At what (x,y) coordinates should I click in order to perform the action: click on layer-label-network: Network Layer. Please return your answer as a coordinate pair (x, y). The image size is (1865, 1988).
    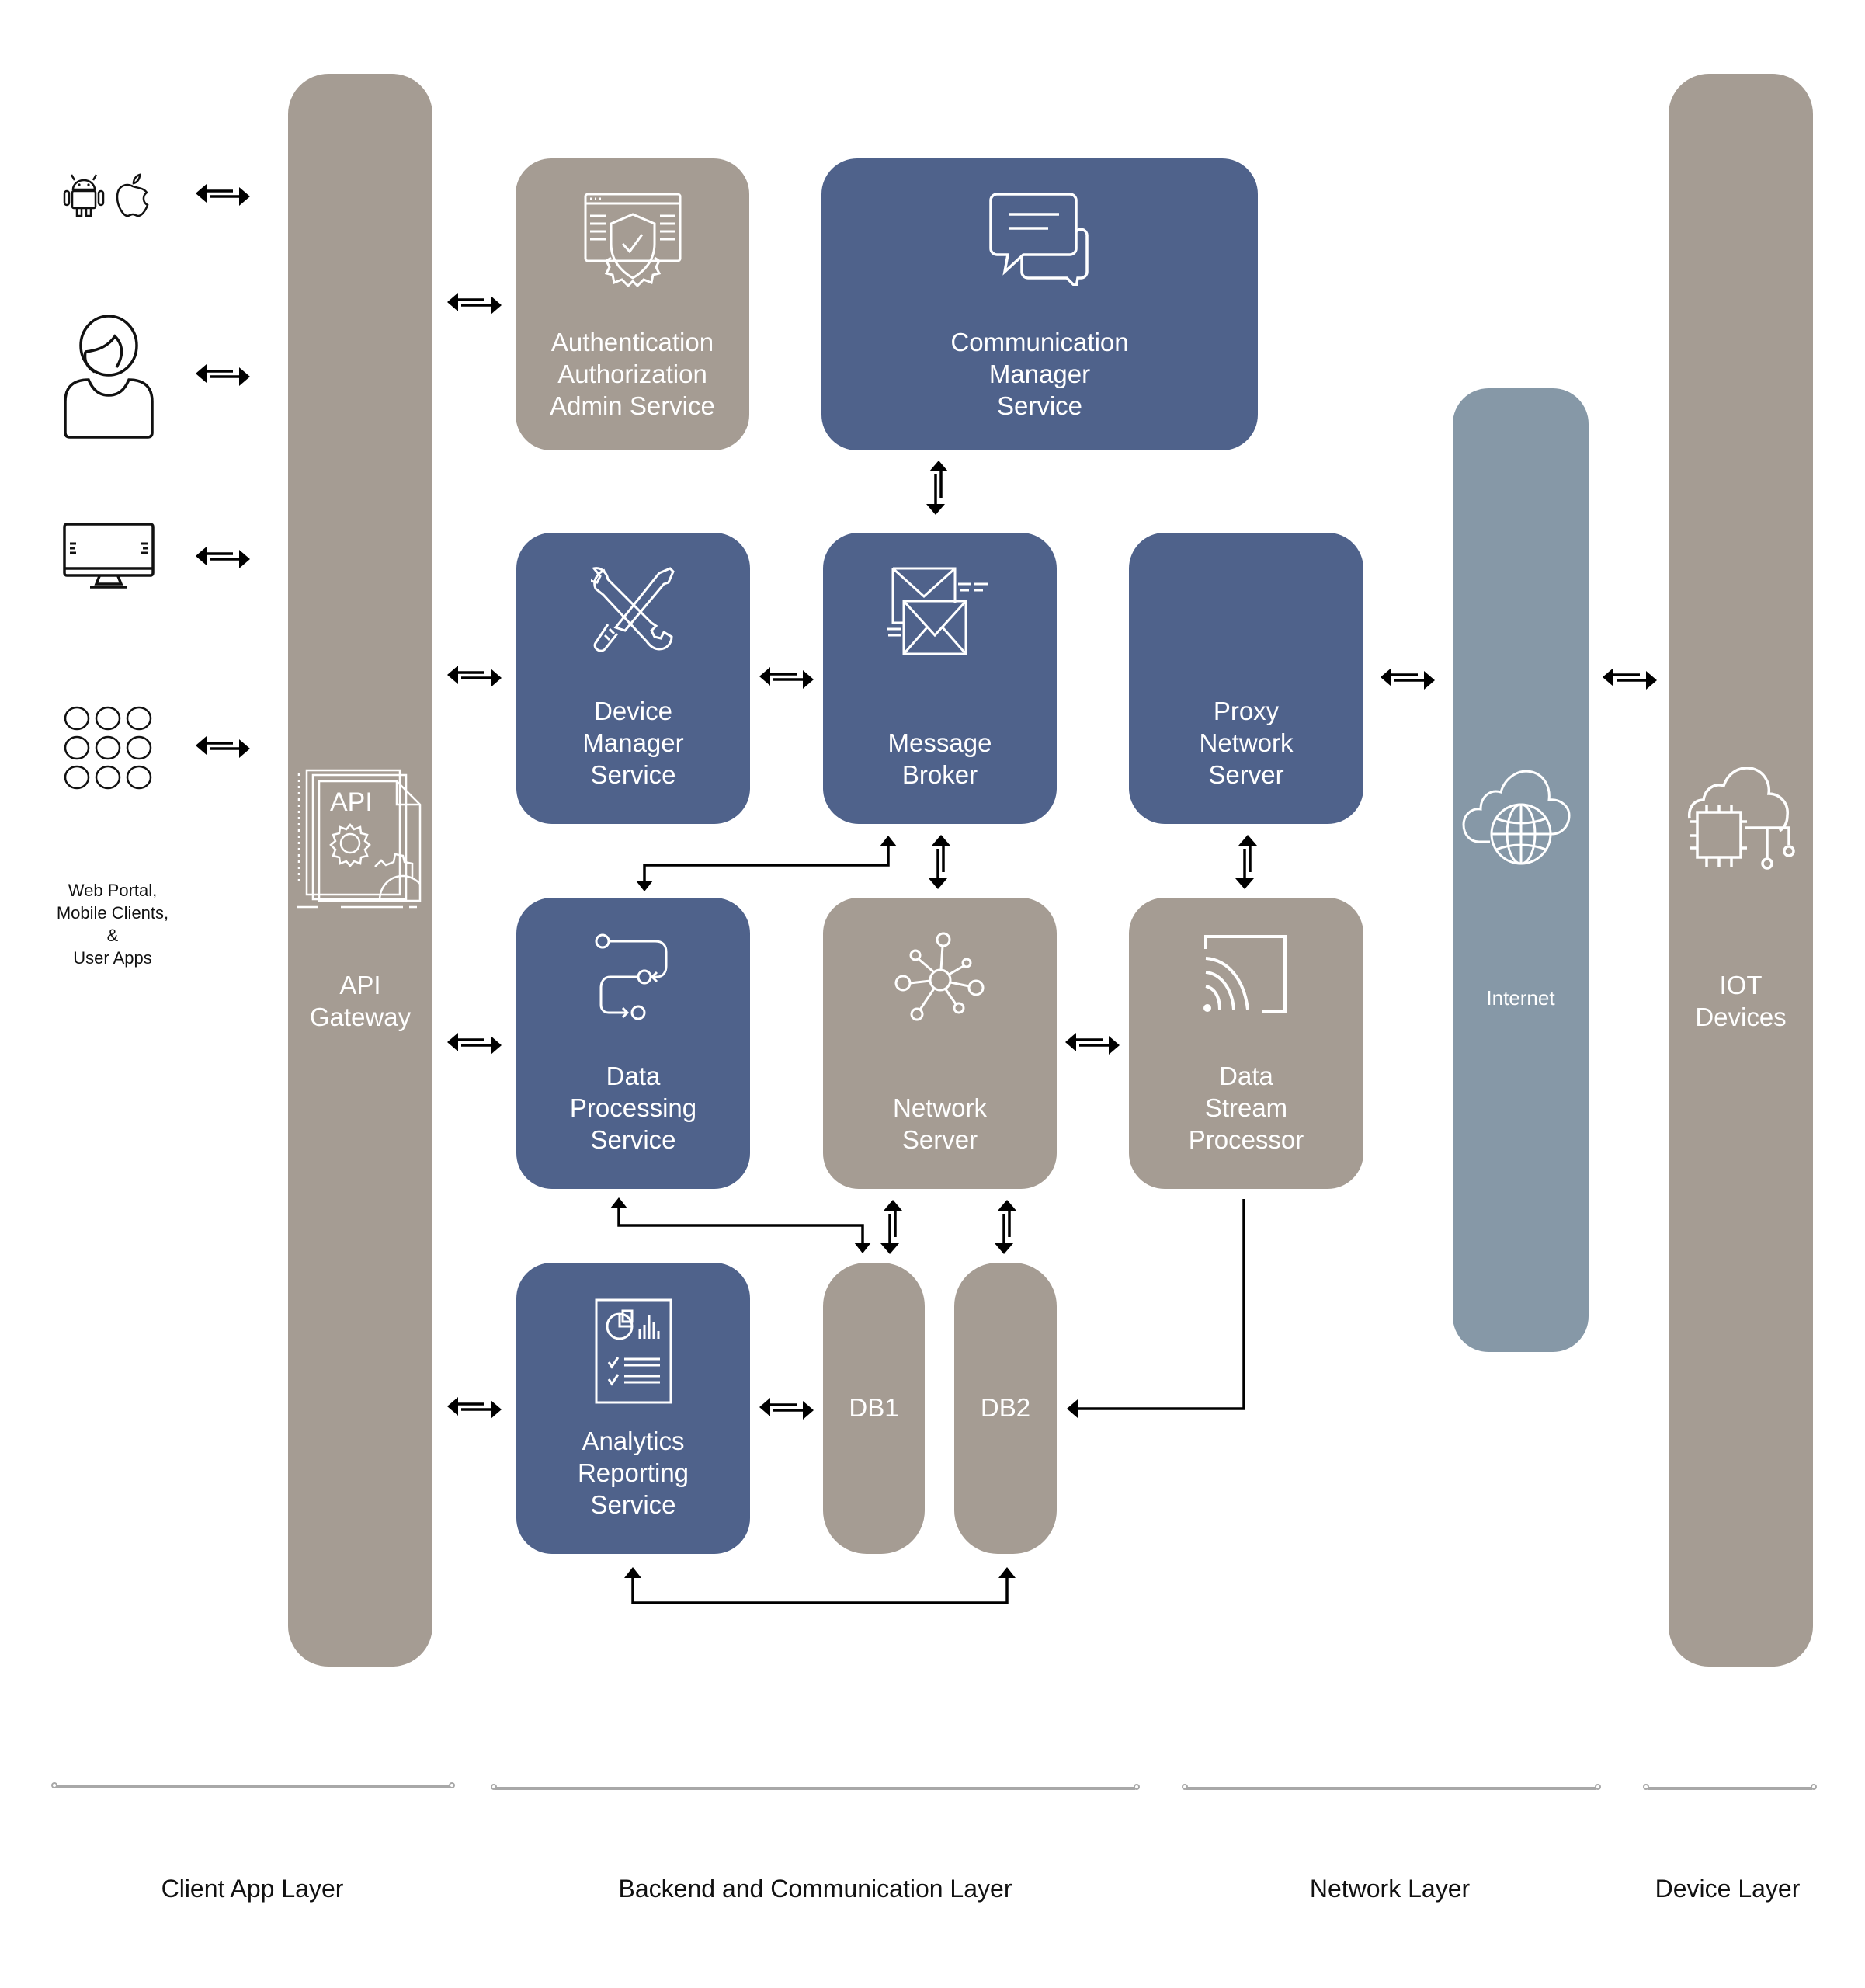
    Looking at the image, I should click on (1390, 1889).